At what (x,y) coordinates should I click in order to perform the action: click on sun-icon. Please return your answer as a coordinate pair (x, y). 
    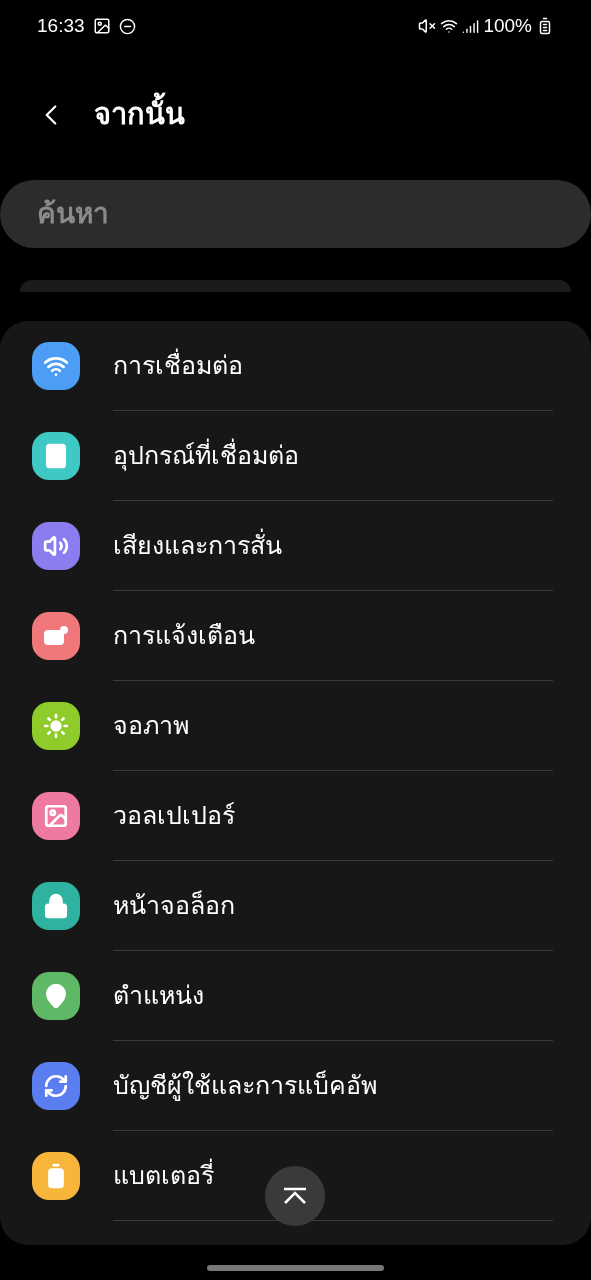
    Looking at the image, I should click on (56, 726).